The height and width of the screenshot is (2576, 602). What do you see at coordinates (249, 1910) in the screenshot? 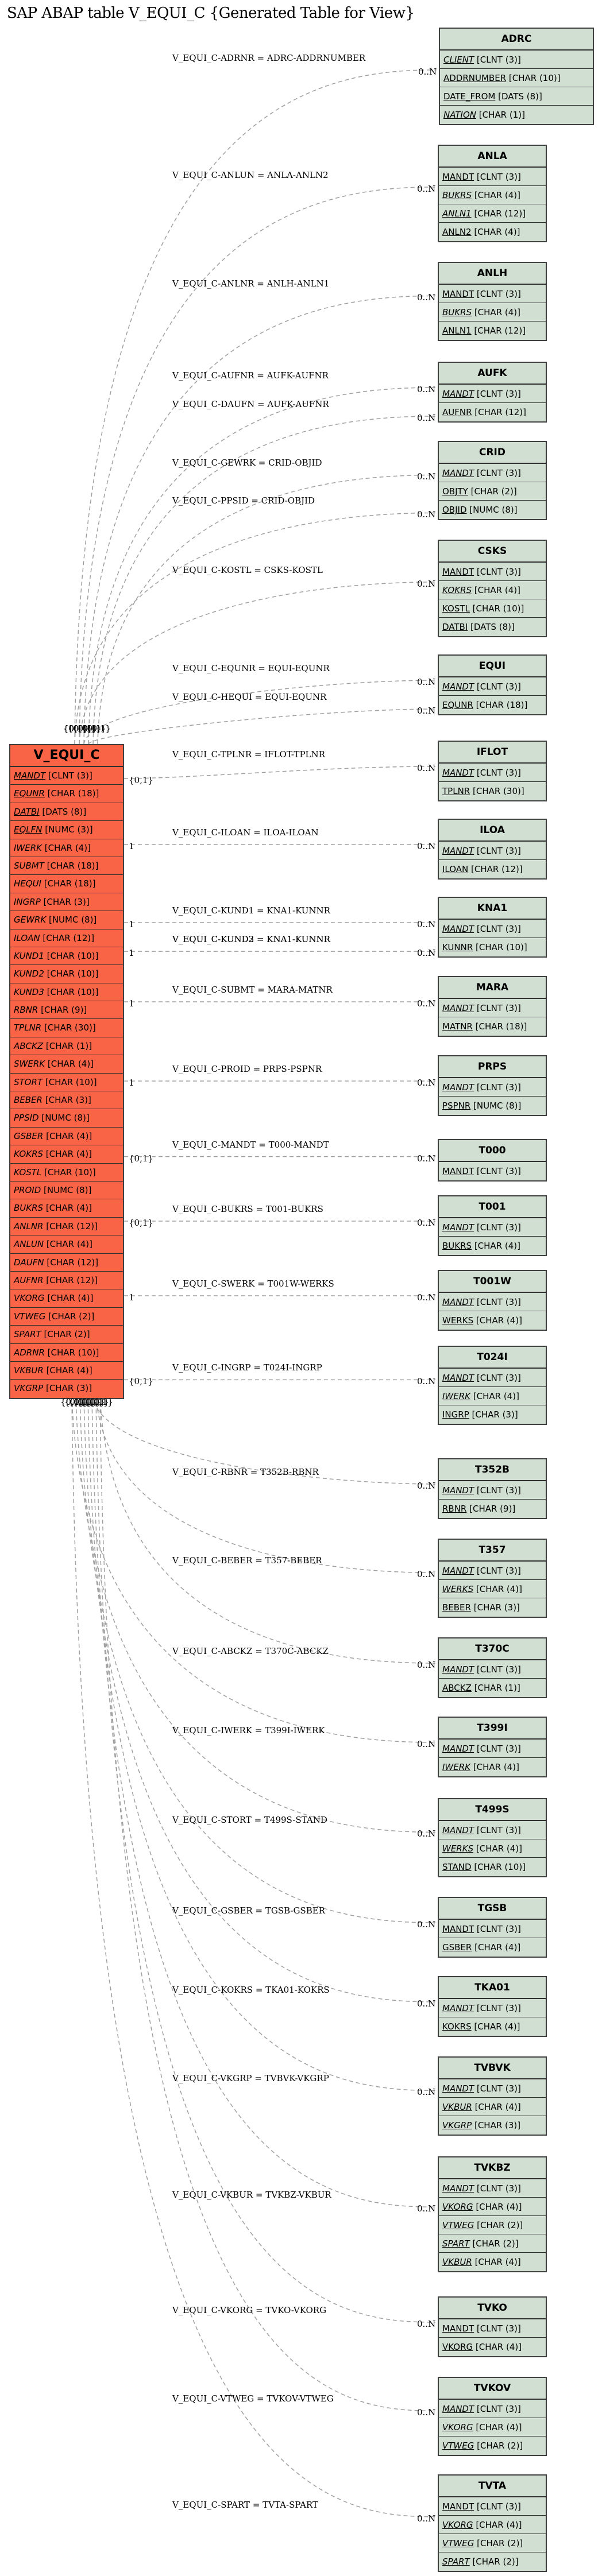
I see `relation-label: V_EQUI_C-GSBER = TGSB-GSBER` at bounding box center [249, 1910].